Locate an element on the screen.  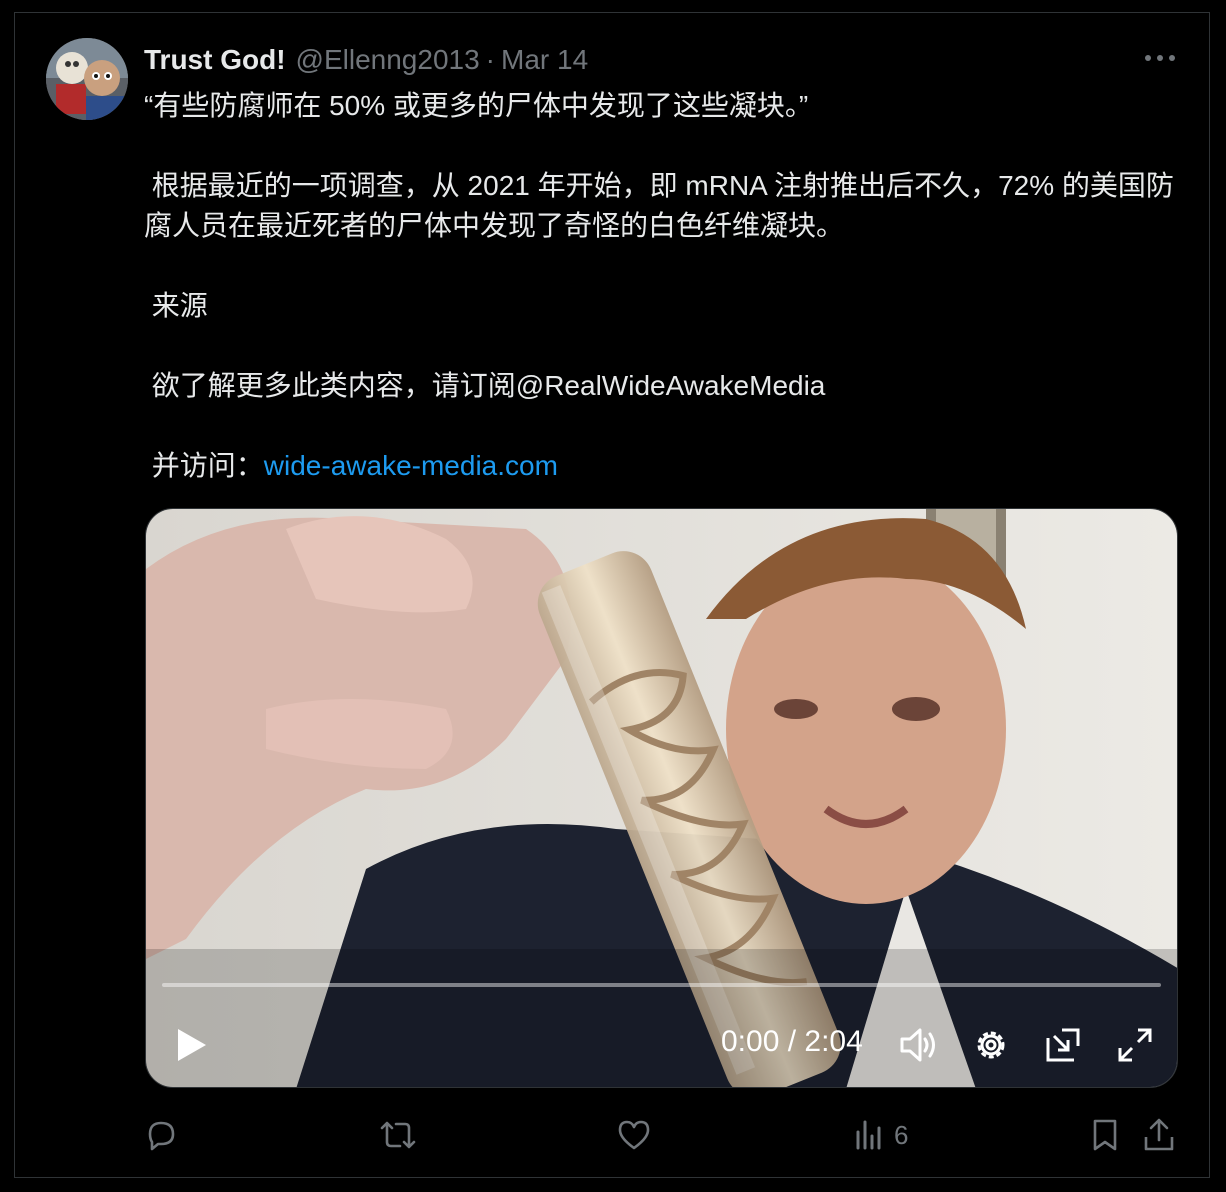
tweet-header: Trust God! @Ellenng2013 · Mar 14 is located at coordinates (366, 60).